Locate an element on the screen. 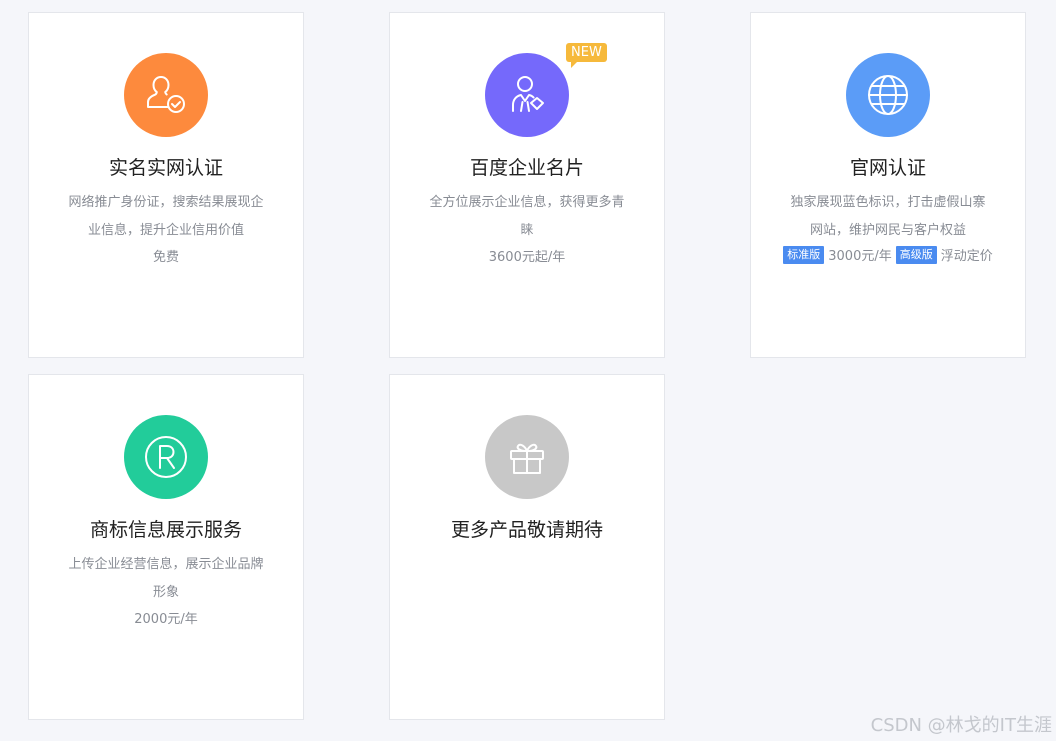 The image size is (1056, 741). card-description: 网络推广身份证，搜索结果展现企业信息，提升企业信用价值 is located at coordinates (166, 216).